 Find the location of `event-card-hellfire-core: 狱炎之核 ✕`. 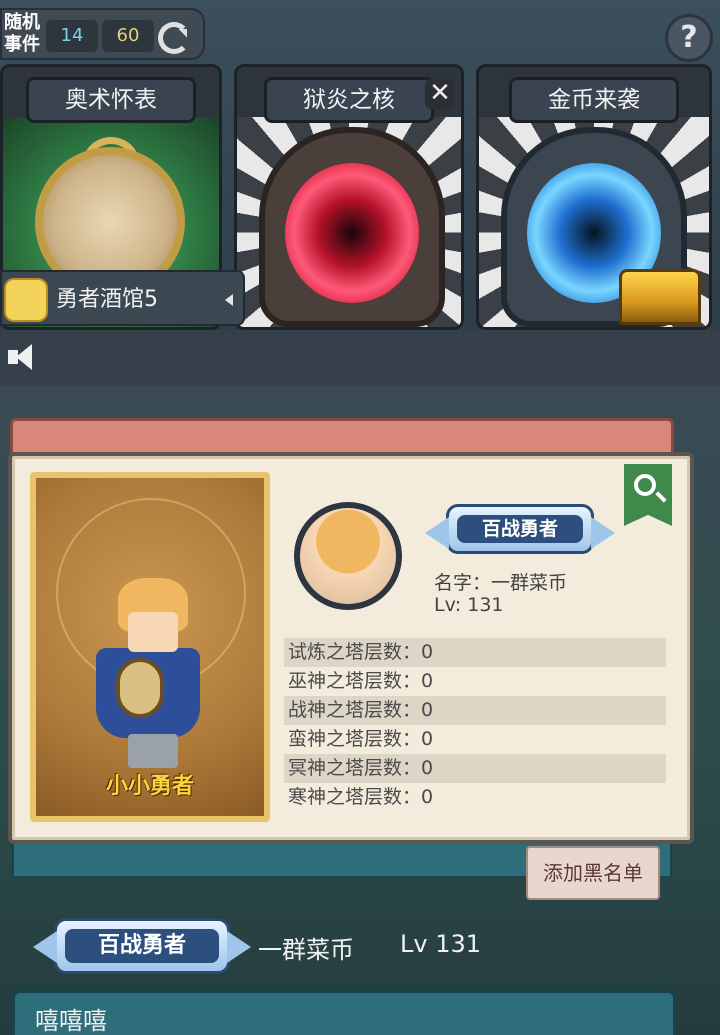

event-card-hellfire-core: 狱炎之核 ✕ is located at coordinates (349, 197).